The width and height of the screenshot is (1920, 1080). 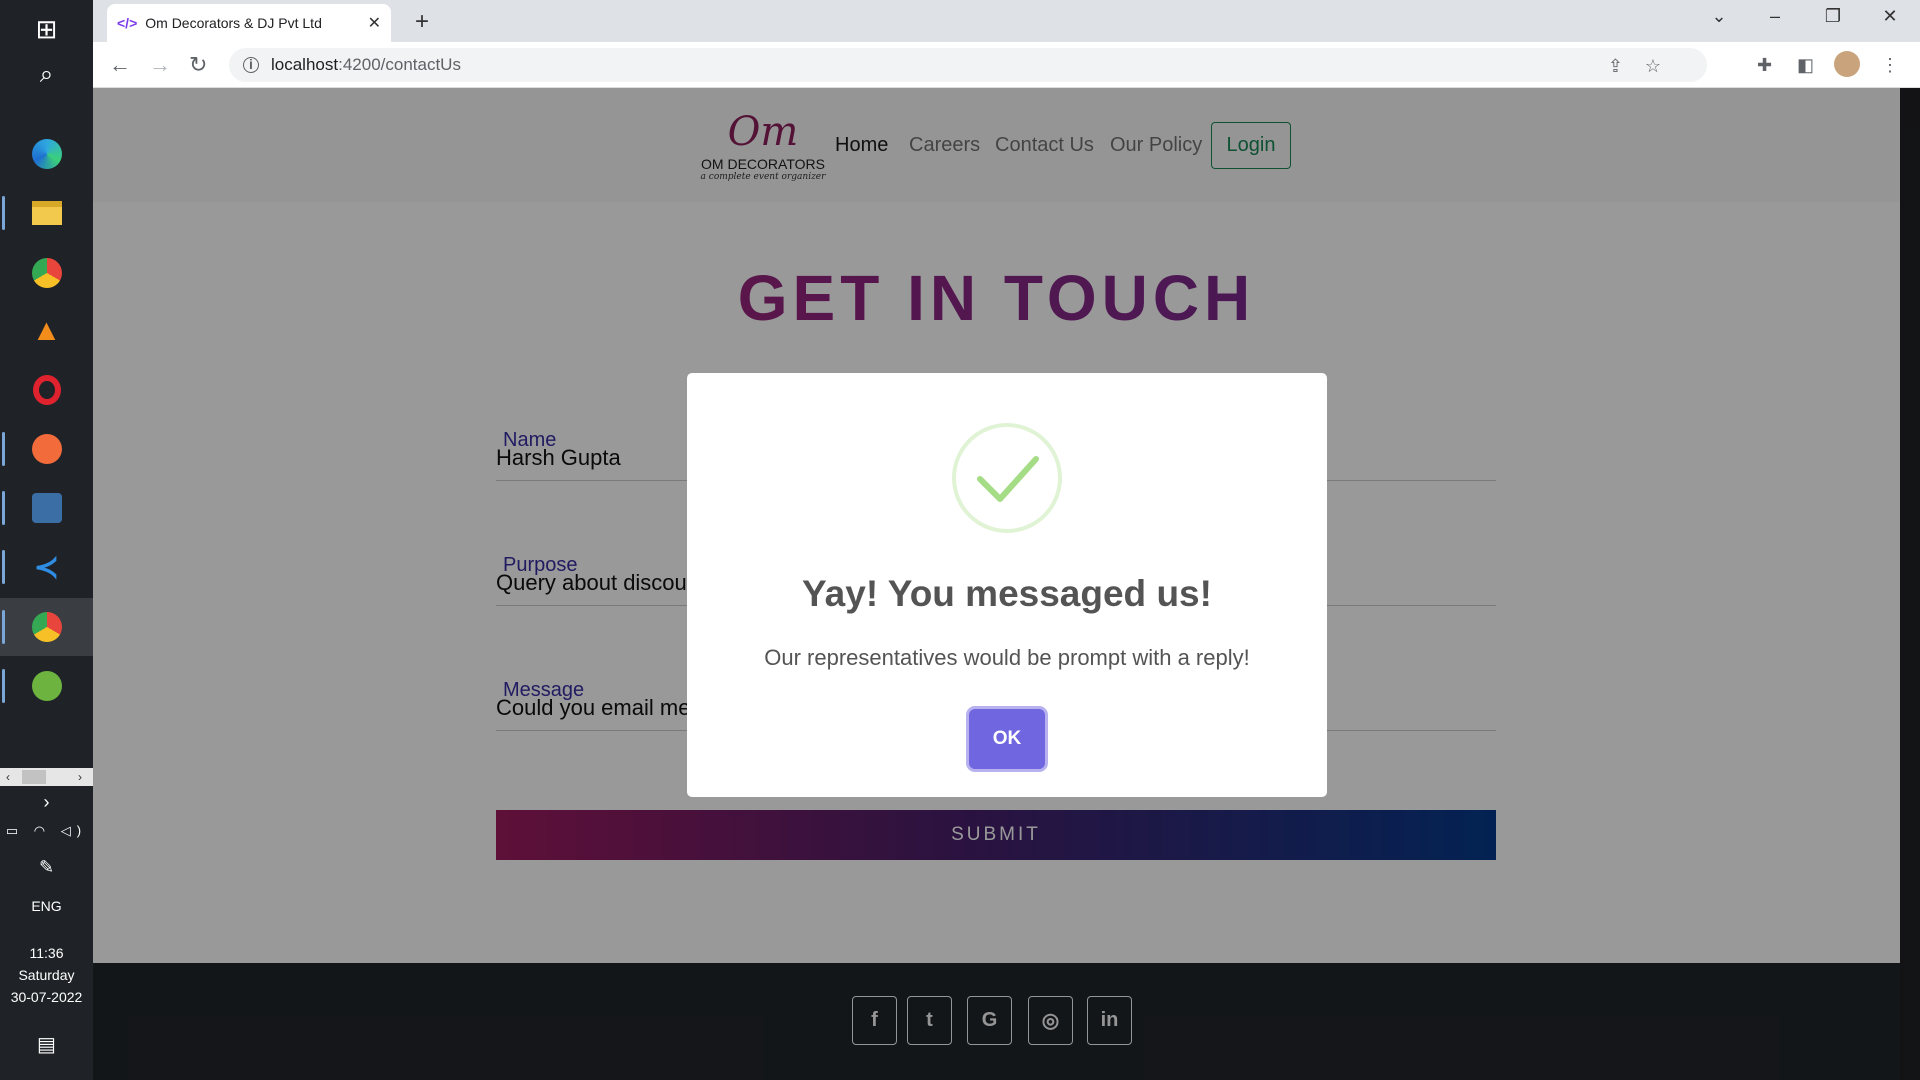 What do you see at coordinates (46, 975) in the screenshot?
I see `clock-day: Saturday` at bounding box center [46, 975].